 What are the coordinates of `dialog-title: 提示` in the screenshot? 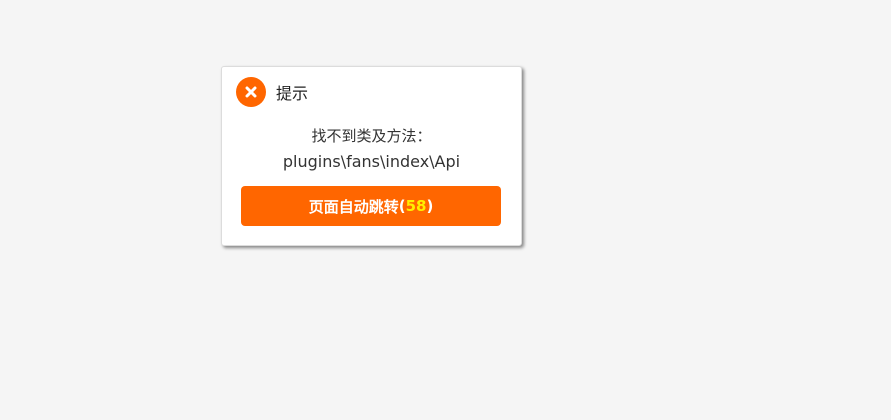 It's located at (292, 93).